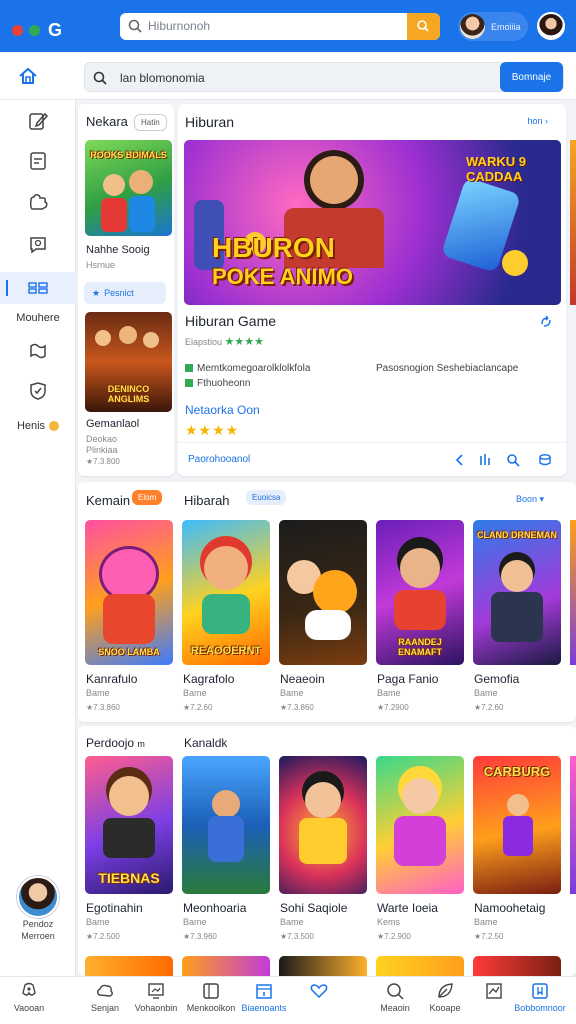  What do you see at coordinates (128, 155) in the screenshot?
I see `game-cover-title: ROOKS BDIMALS` at bounding box center [128, 155].